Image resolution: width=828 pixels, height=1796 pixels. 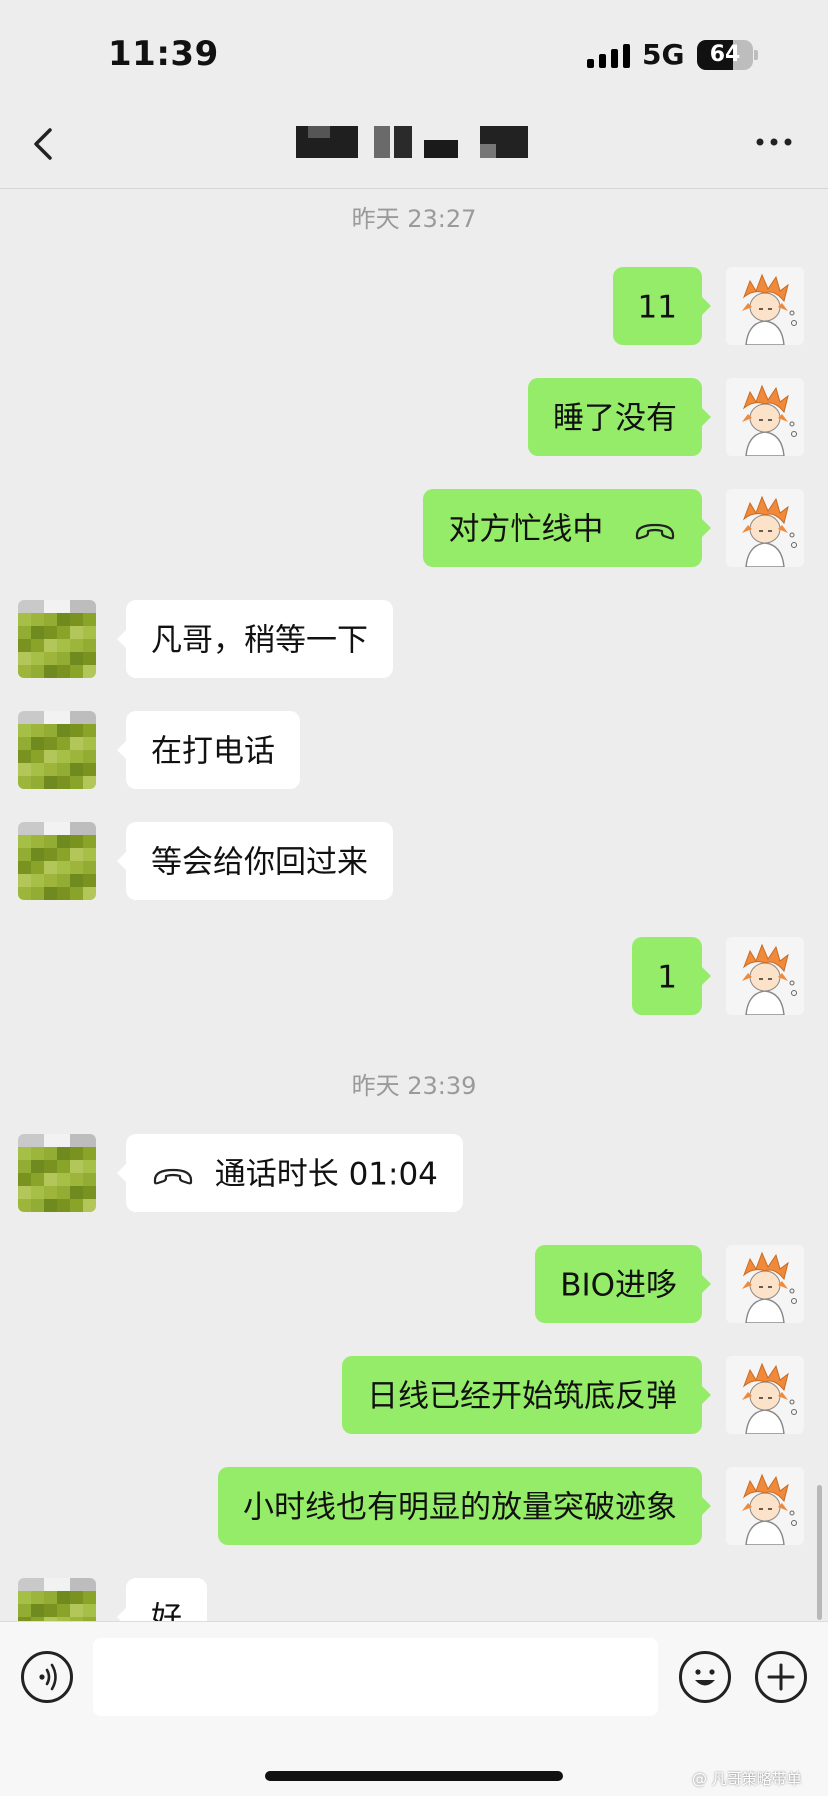 I want to click on battery-level: 64, so click(x=725, y=54).